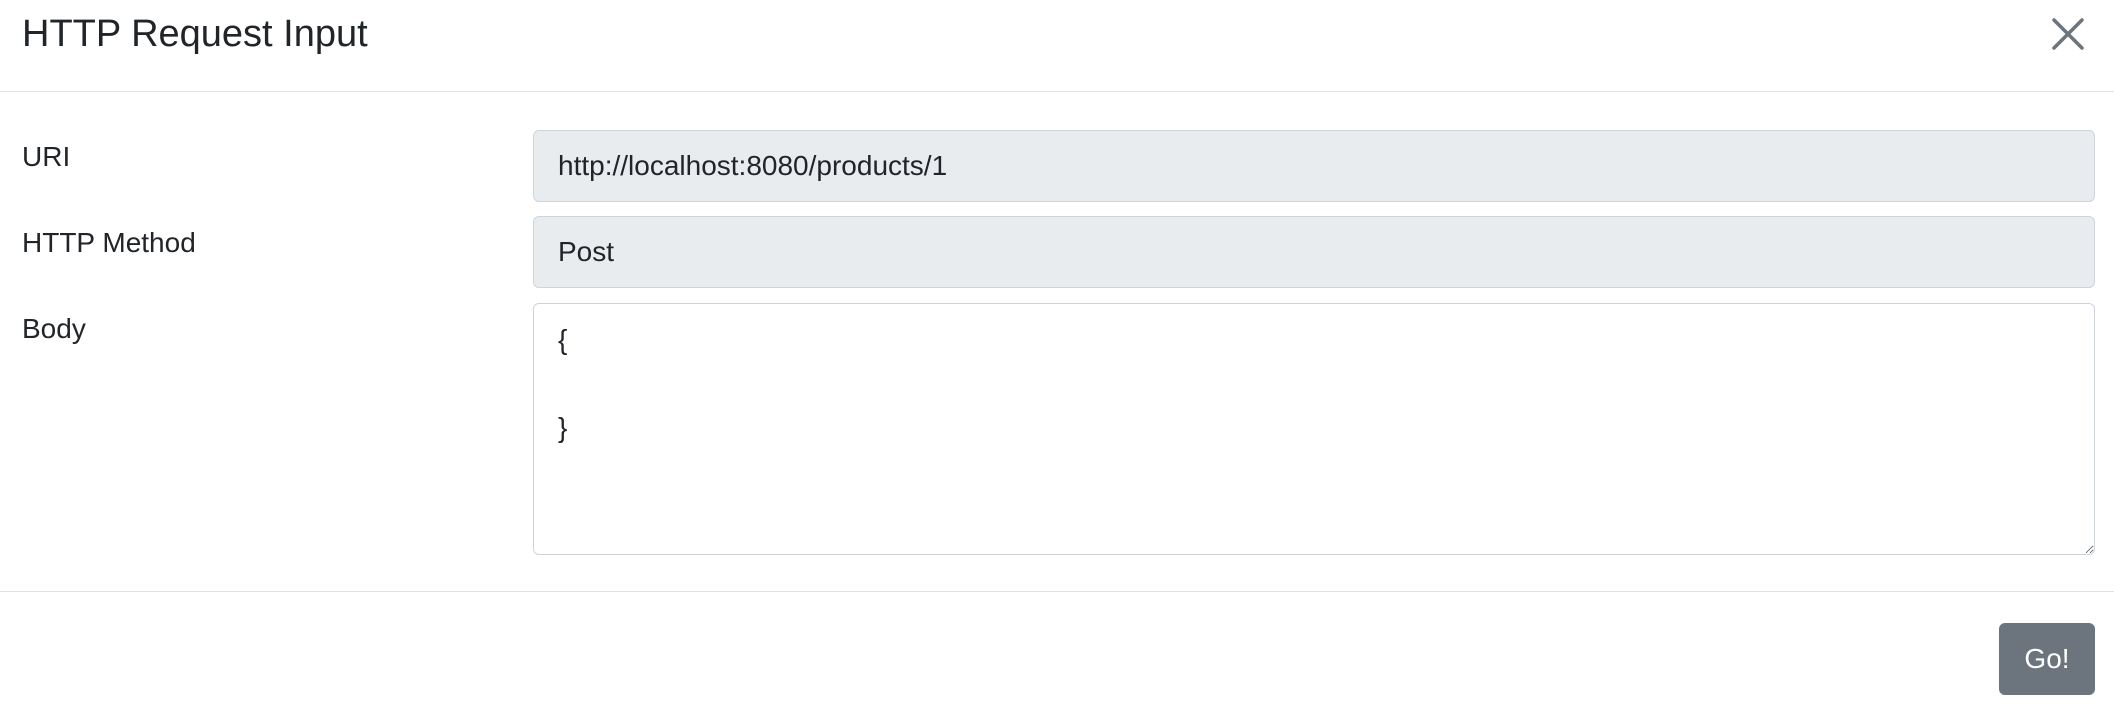  I want to click on go-button: Go!, so click(2047, 659).